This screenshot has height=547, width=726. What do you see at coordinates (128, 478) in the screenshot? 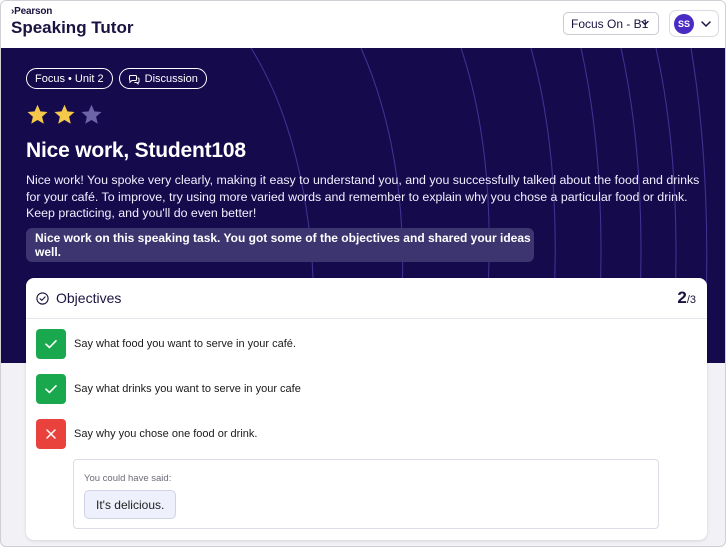
I see `suggestion-label: You could have said:` at bounding box center [128, 478].